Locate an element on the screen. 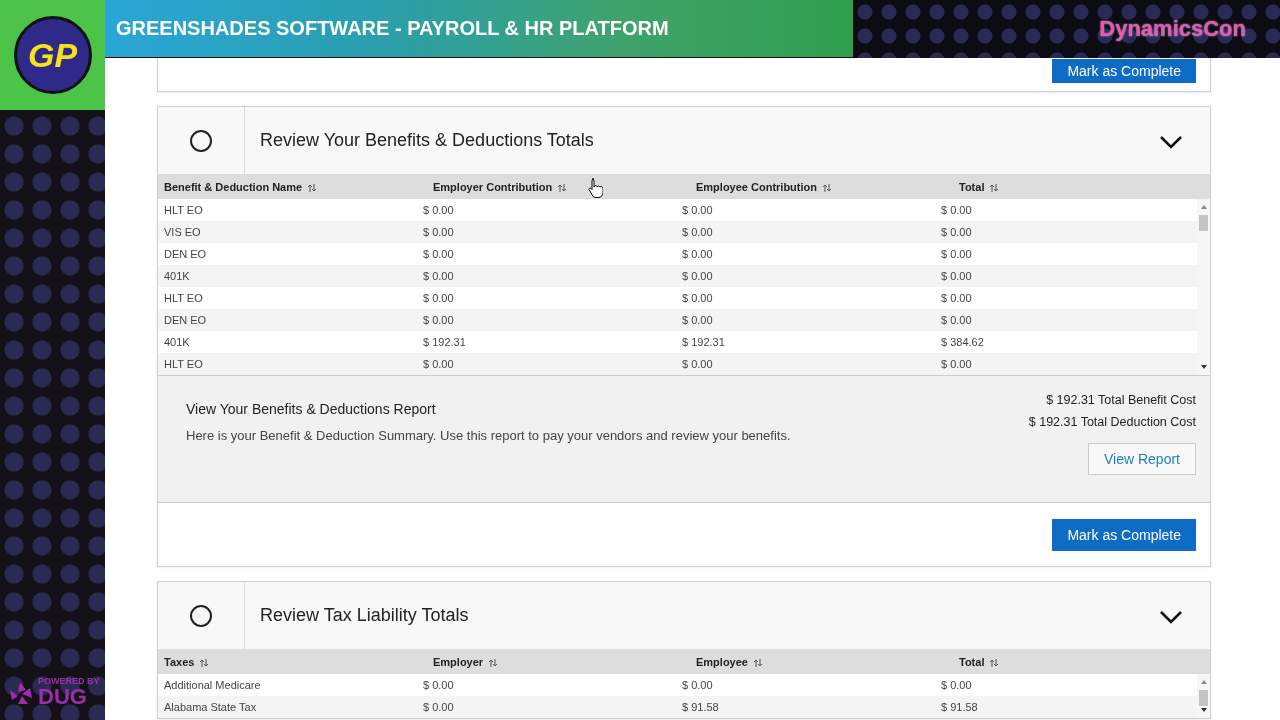  section-header: Review Tax Liability Totals is located at coordinates (684, 616).